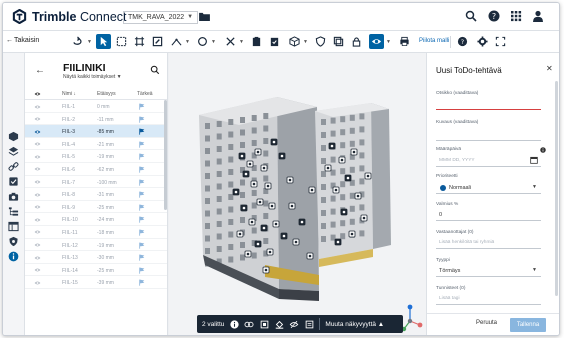 Image resolution: width=564 pixels, height=338 pixels. I want to click on type-select: Törmäys ▼, so click(488, 270).